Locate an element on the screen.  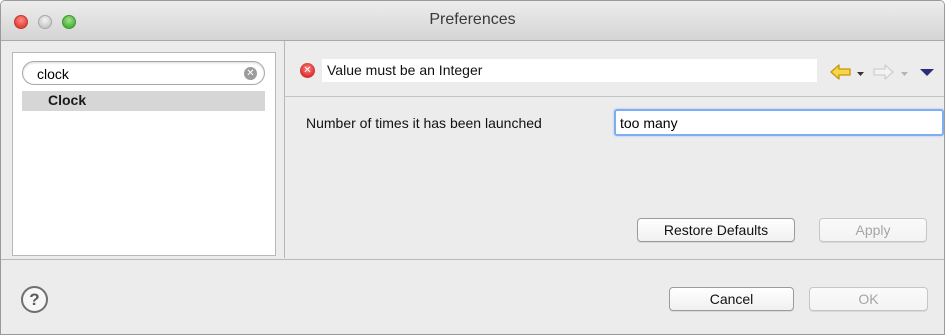
header-divider is located at coordinates (614, 96).